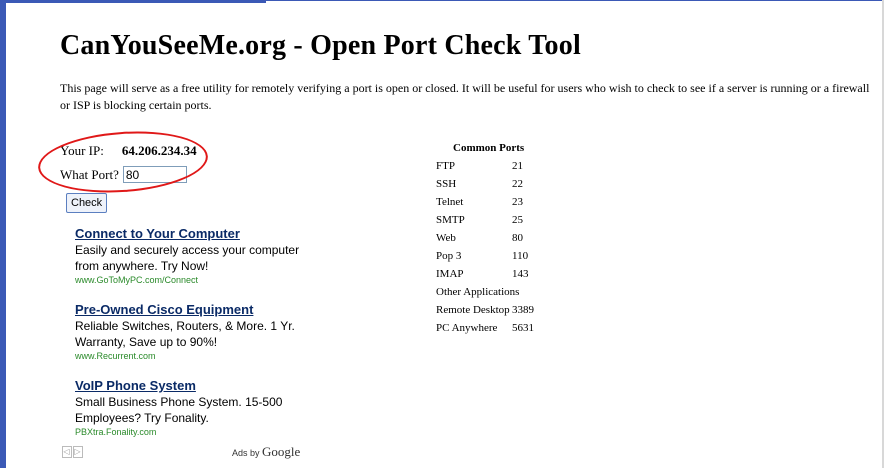  I want to click on other-applications-title: Other Applications, so click(478, 292).